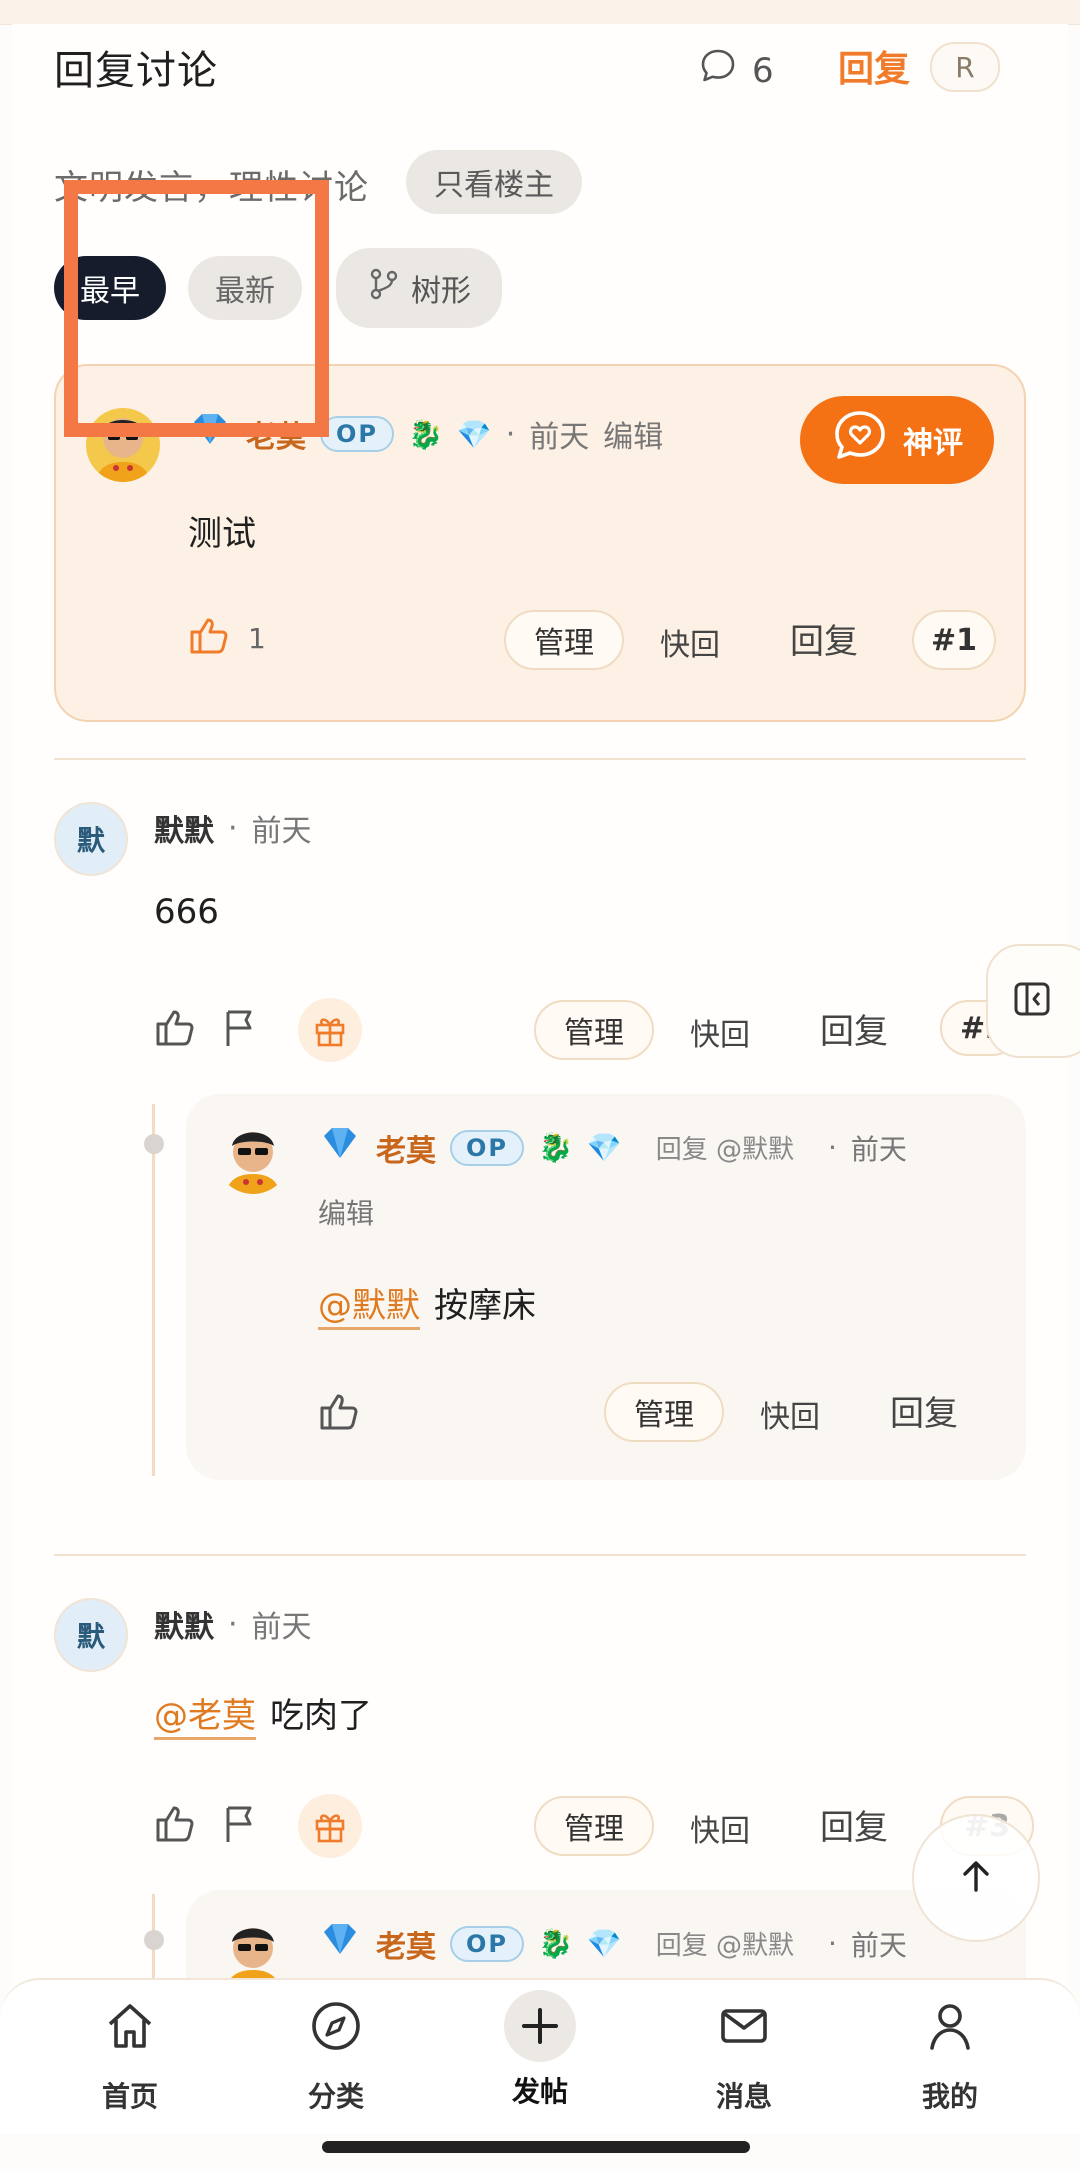  Describe the element at coordinates (874, 66) in the screenshot. I see `header-reply-link: 回复` at that location.